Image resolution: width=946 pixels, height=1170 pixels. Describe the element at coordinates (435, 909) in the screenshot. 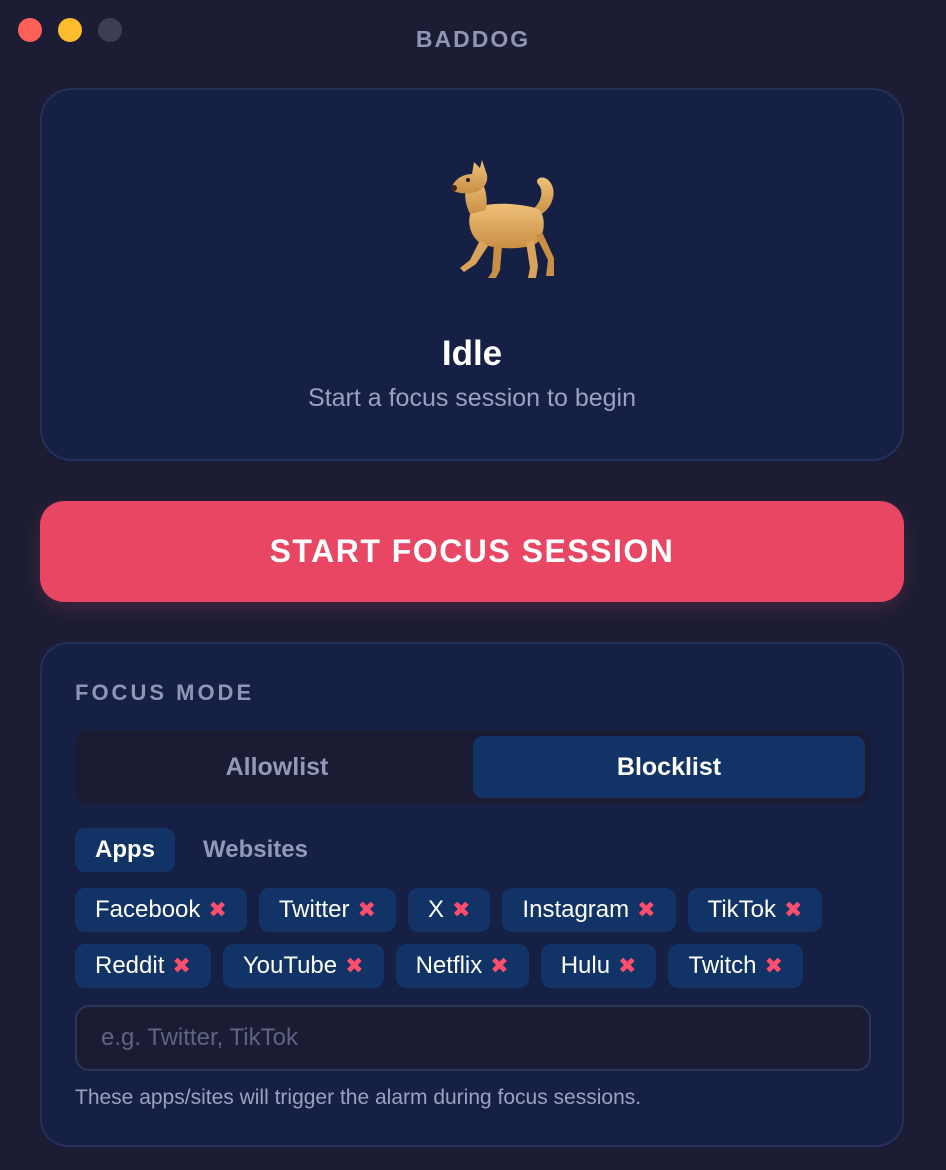

I see `tag-label: X` at that location.